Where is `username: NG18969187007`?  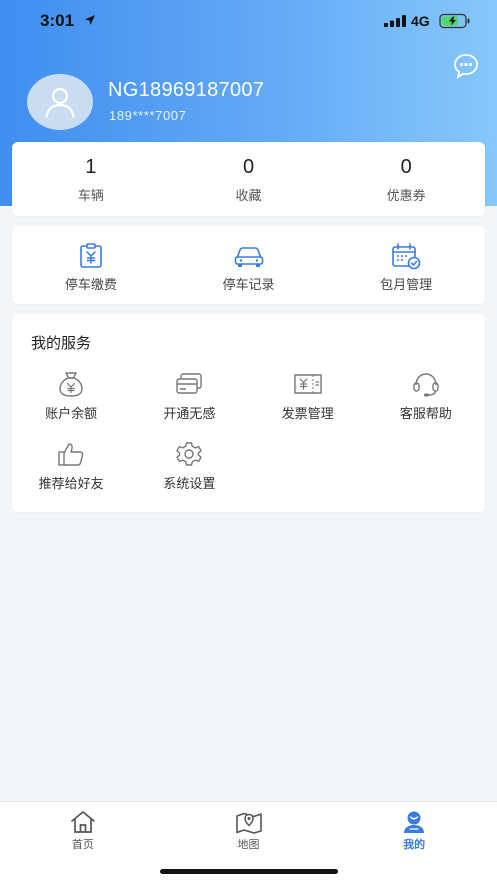 username: NG18969187007 is located at coordinates (186, 90).